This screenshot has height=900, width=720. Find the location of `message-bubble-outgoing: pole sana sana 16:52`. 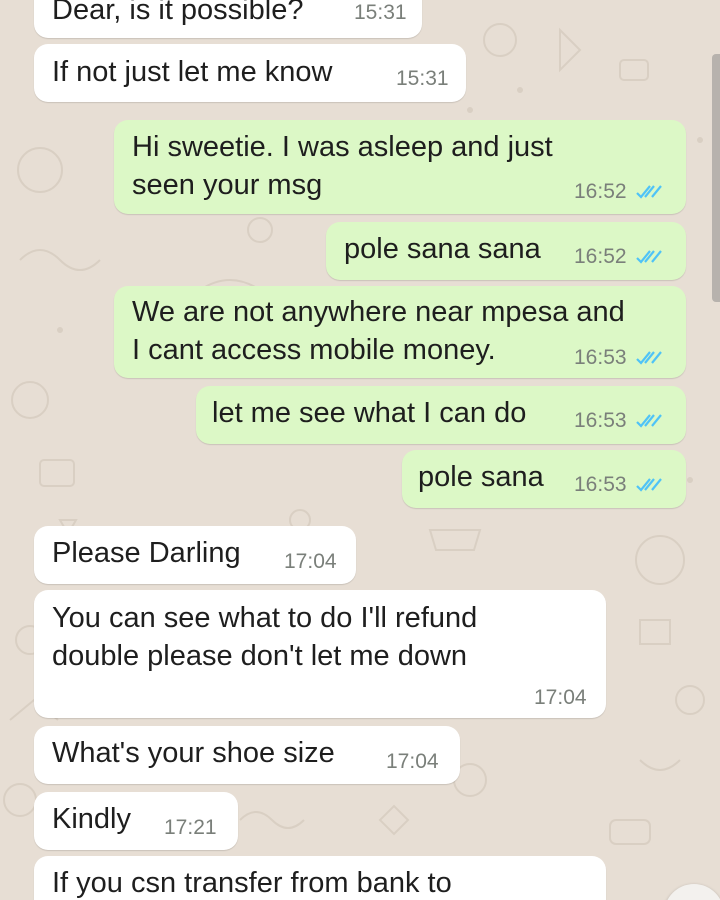

message-bubble-outgoing: pole sana sana 16:52 is located at coordinates (506, 251).